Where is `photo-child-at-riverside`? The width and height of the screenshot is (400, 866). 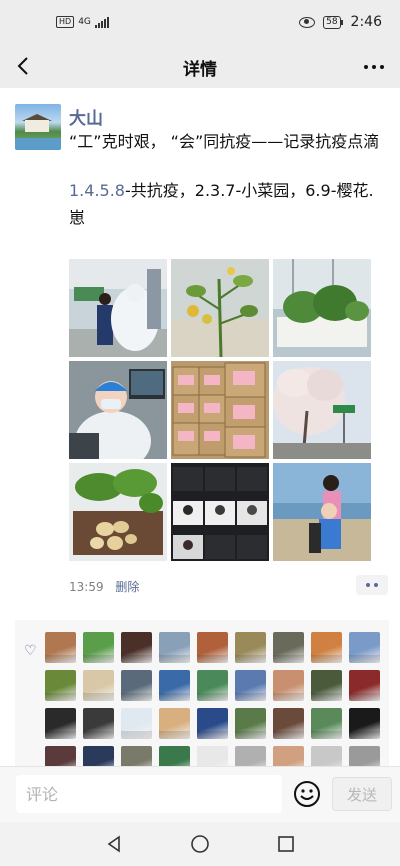
photo-child-at-riverside is located at coordinates (322, 512).